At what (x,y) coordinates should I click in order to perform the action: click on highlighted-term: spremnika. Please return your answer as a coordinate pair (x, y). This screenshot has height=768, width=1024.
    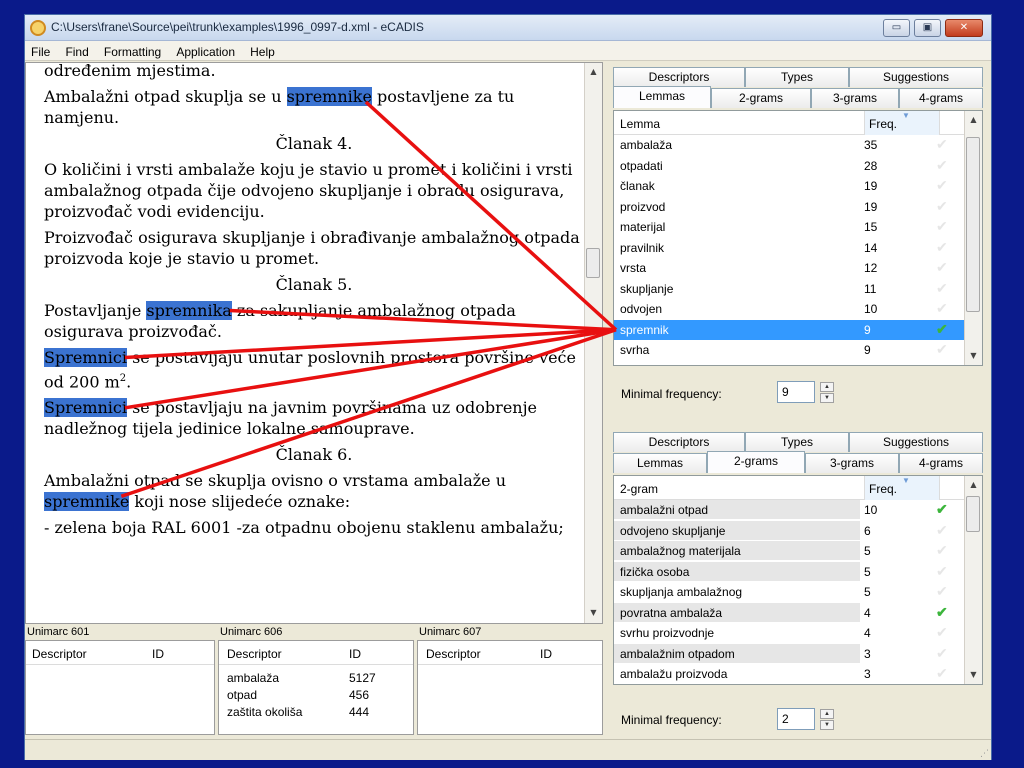
    Looking at the image, I should click on (189, 310).